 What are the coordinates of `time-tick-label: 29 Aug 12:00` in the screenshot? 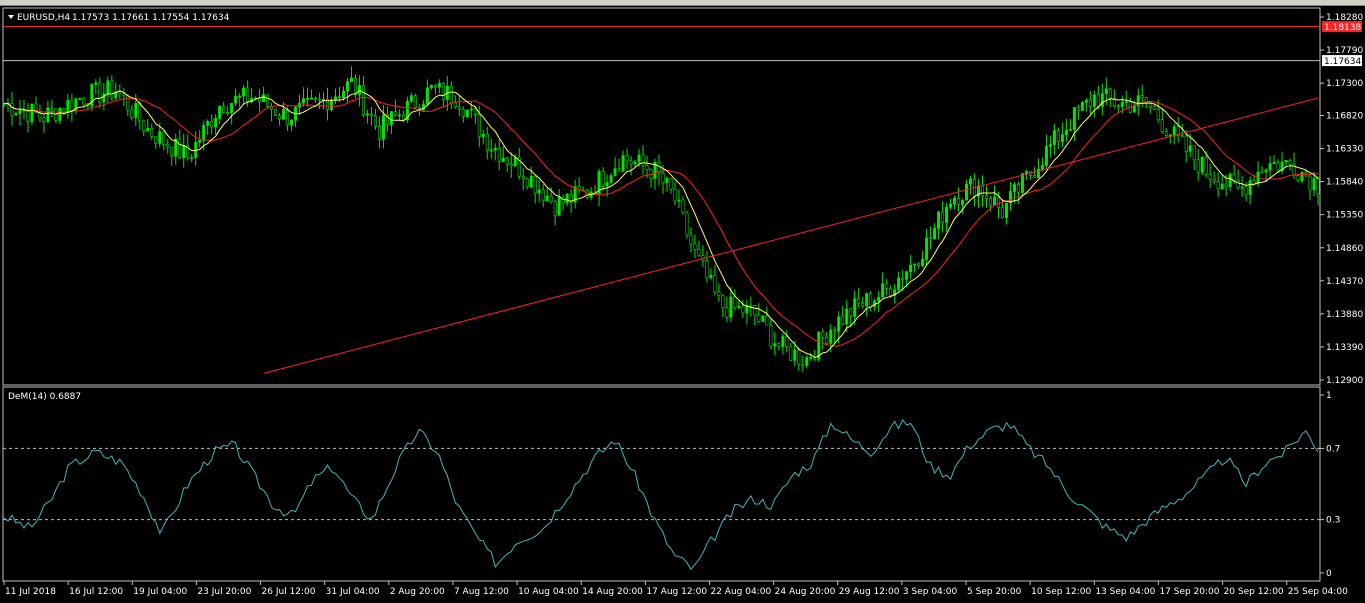 It's located at (869, 592).